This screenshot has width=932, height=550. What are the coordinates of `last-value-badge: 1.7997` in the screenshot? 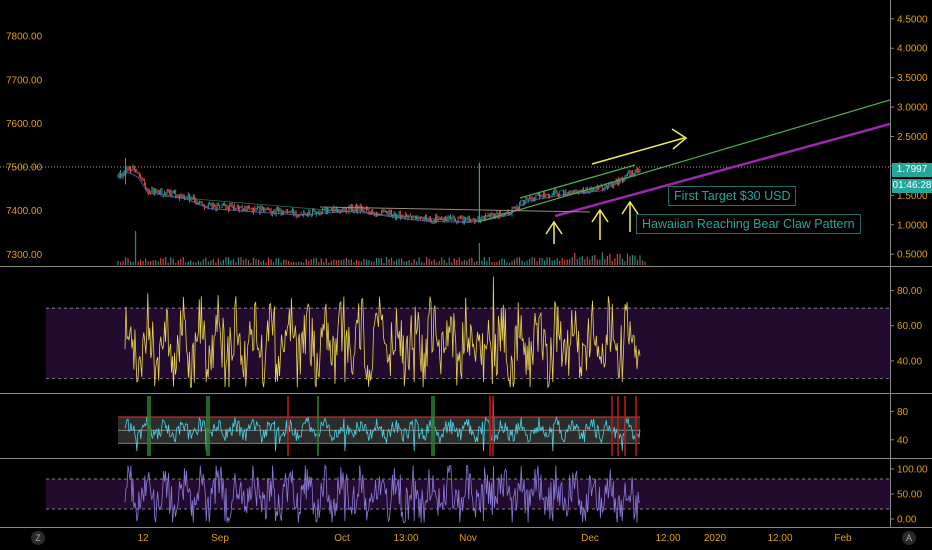 It's located at (912, 170).